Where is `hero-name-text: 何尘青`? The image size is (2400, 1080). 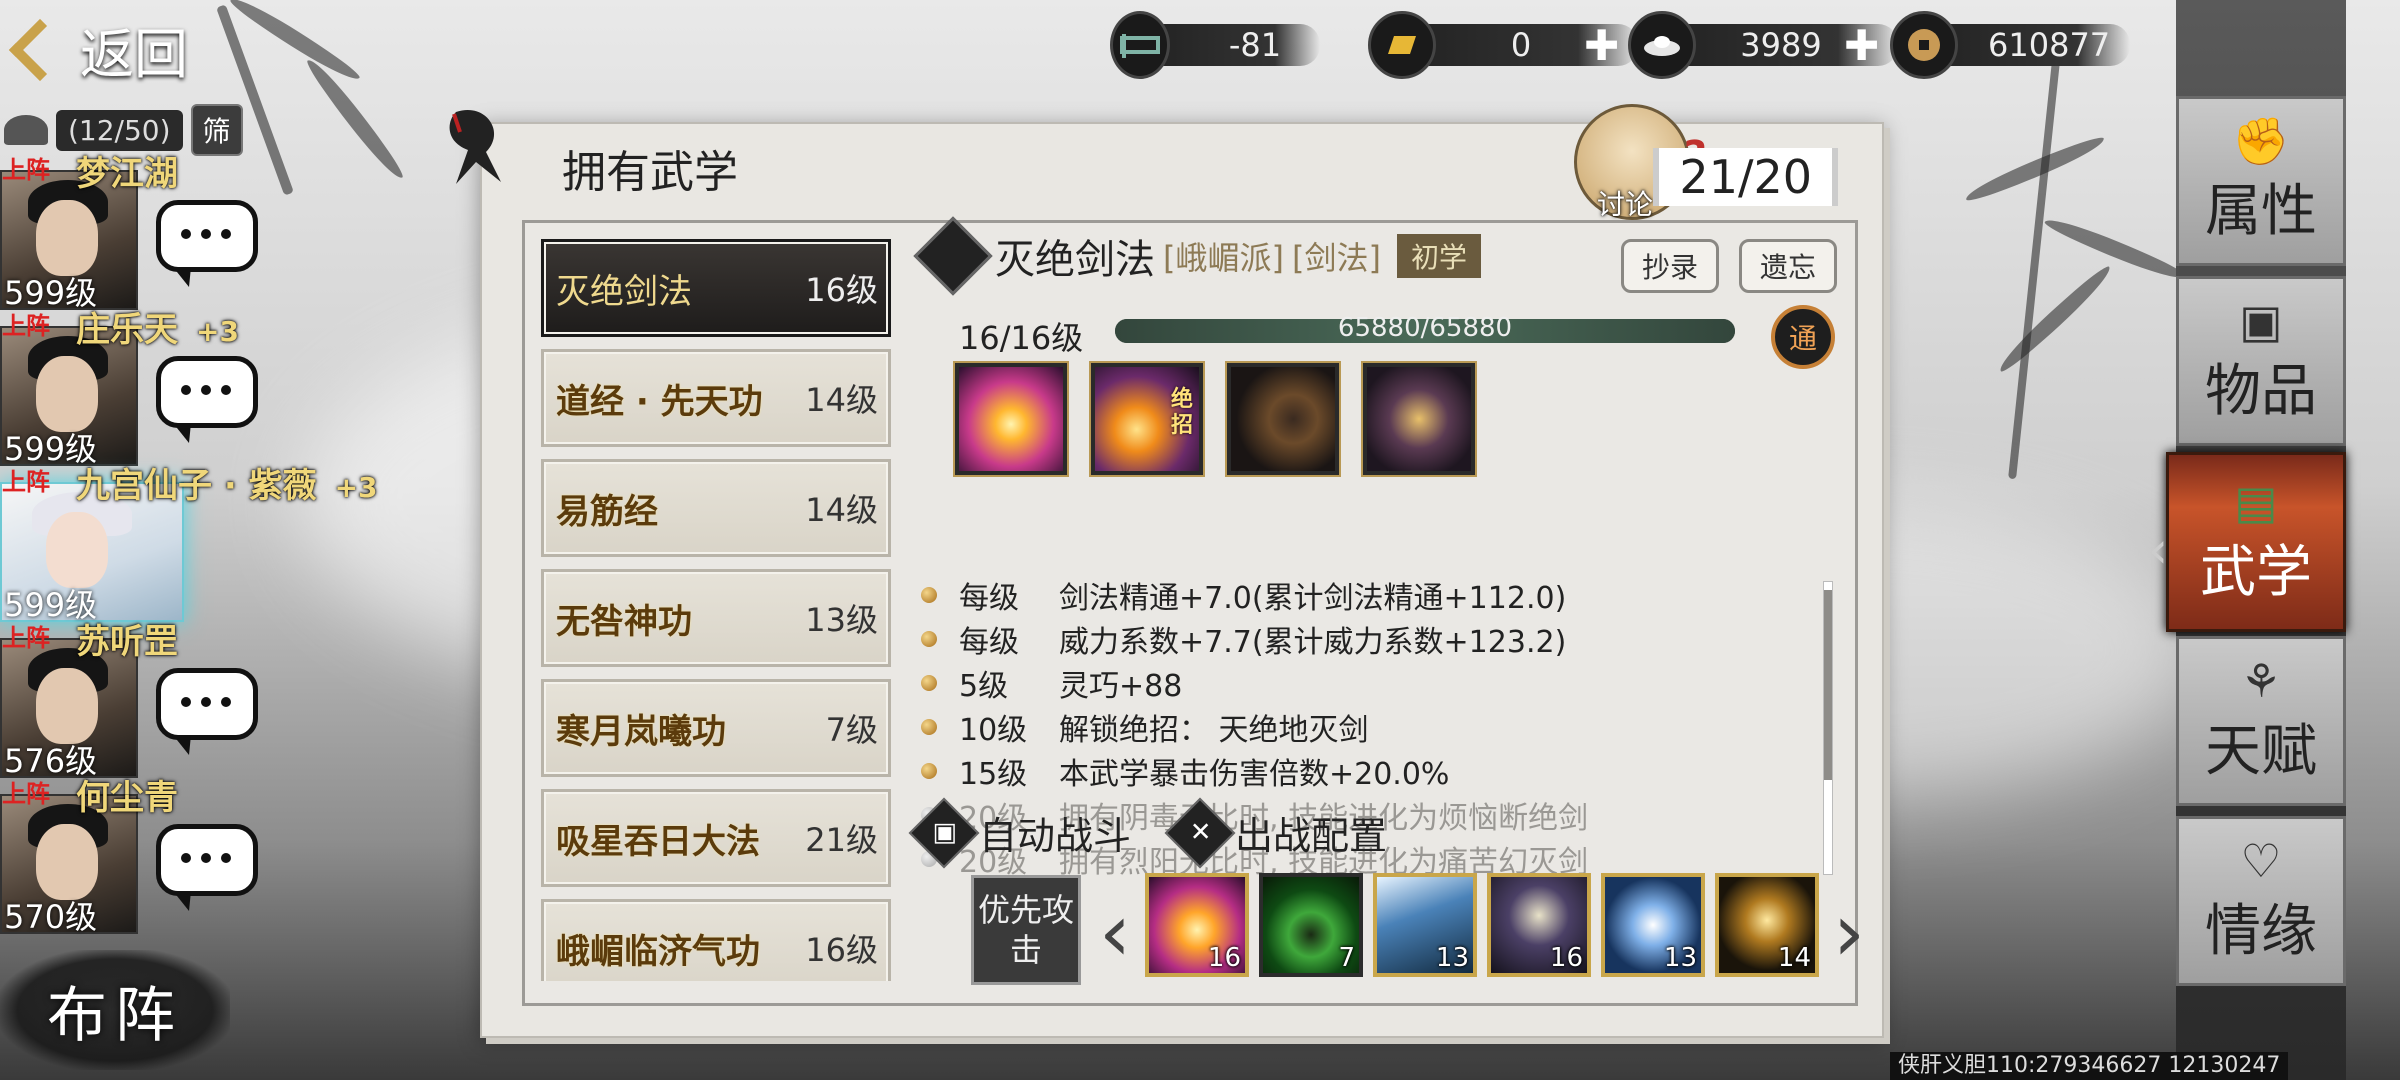
hero-name-text: 何尘青 is located at coordinates (127, 798).